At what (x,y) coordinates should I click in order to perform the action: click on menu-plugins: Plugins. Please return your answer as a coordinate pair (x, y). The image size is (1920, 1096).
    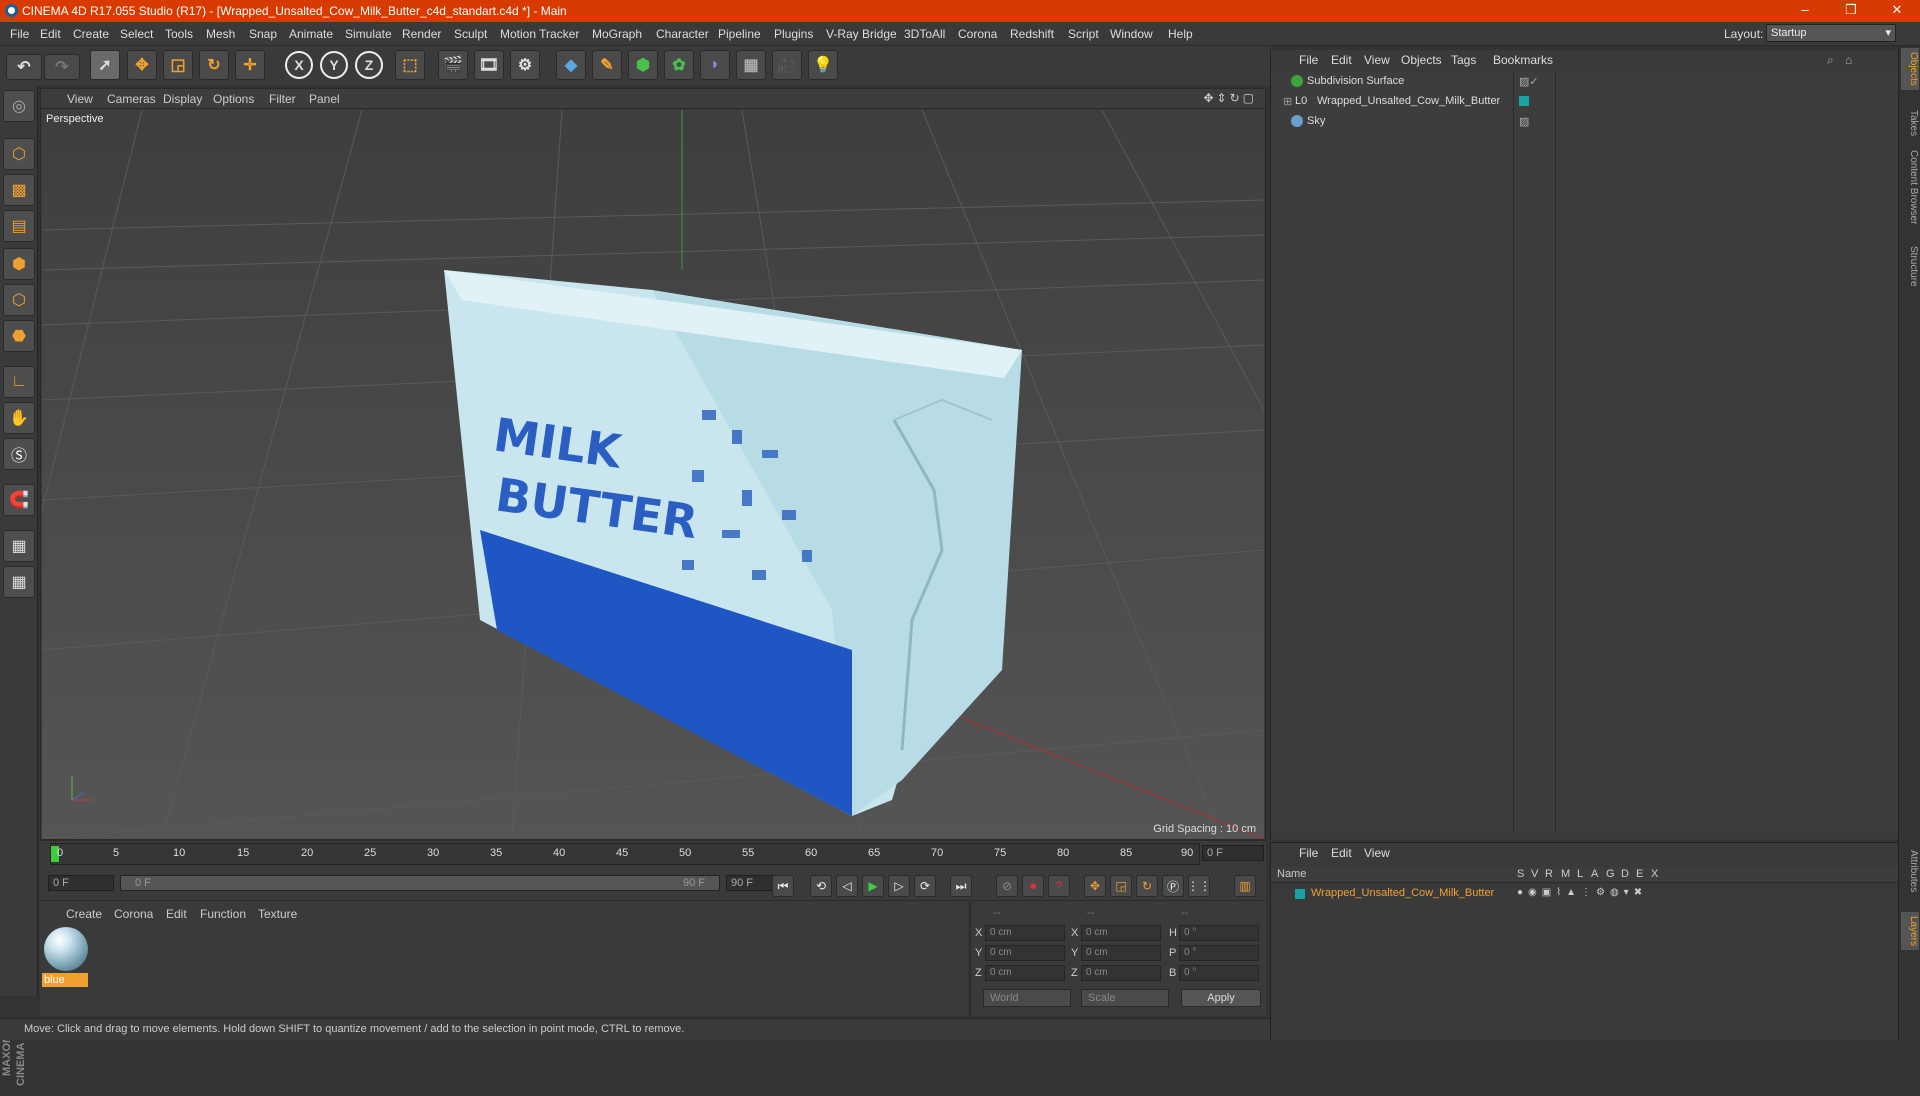
    Looking at the image, I should click on (793, 34).